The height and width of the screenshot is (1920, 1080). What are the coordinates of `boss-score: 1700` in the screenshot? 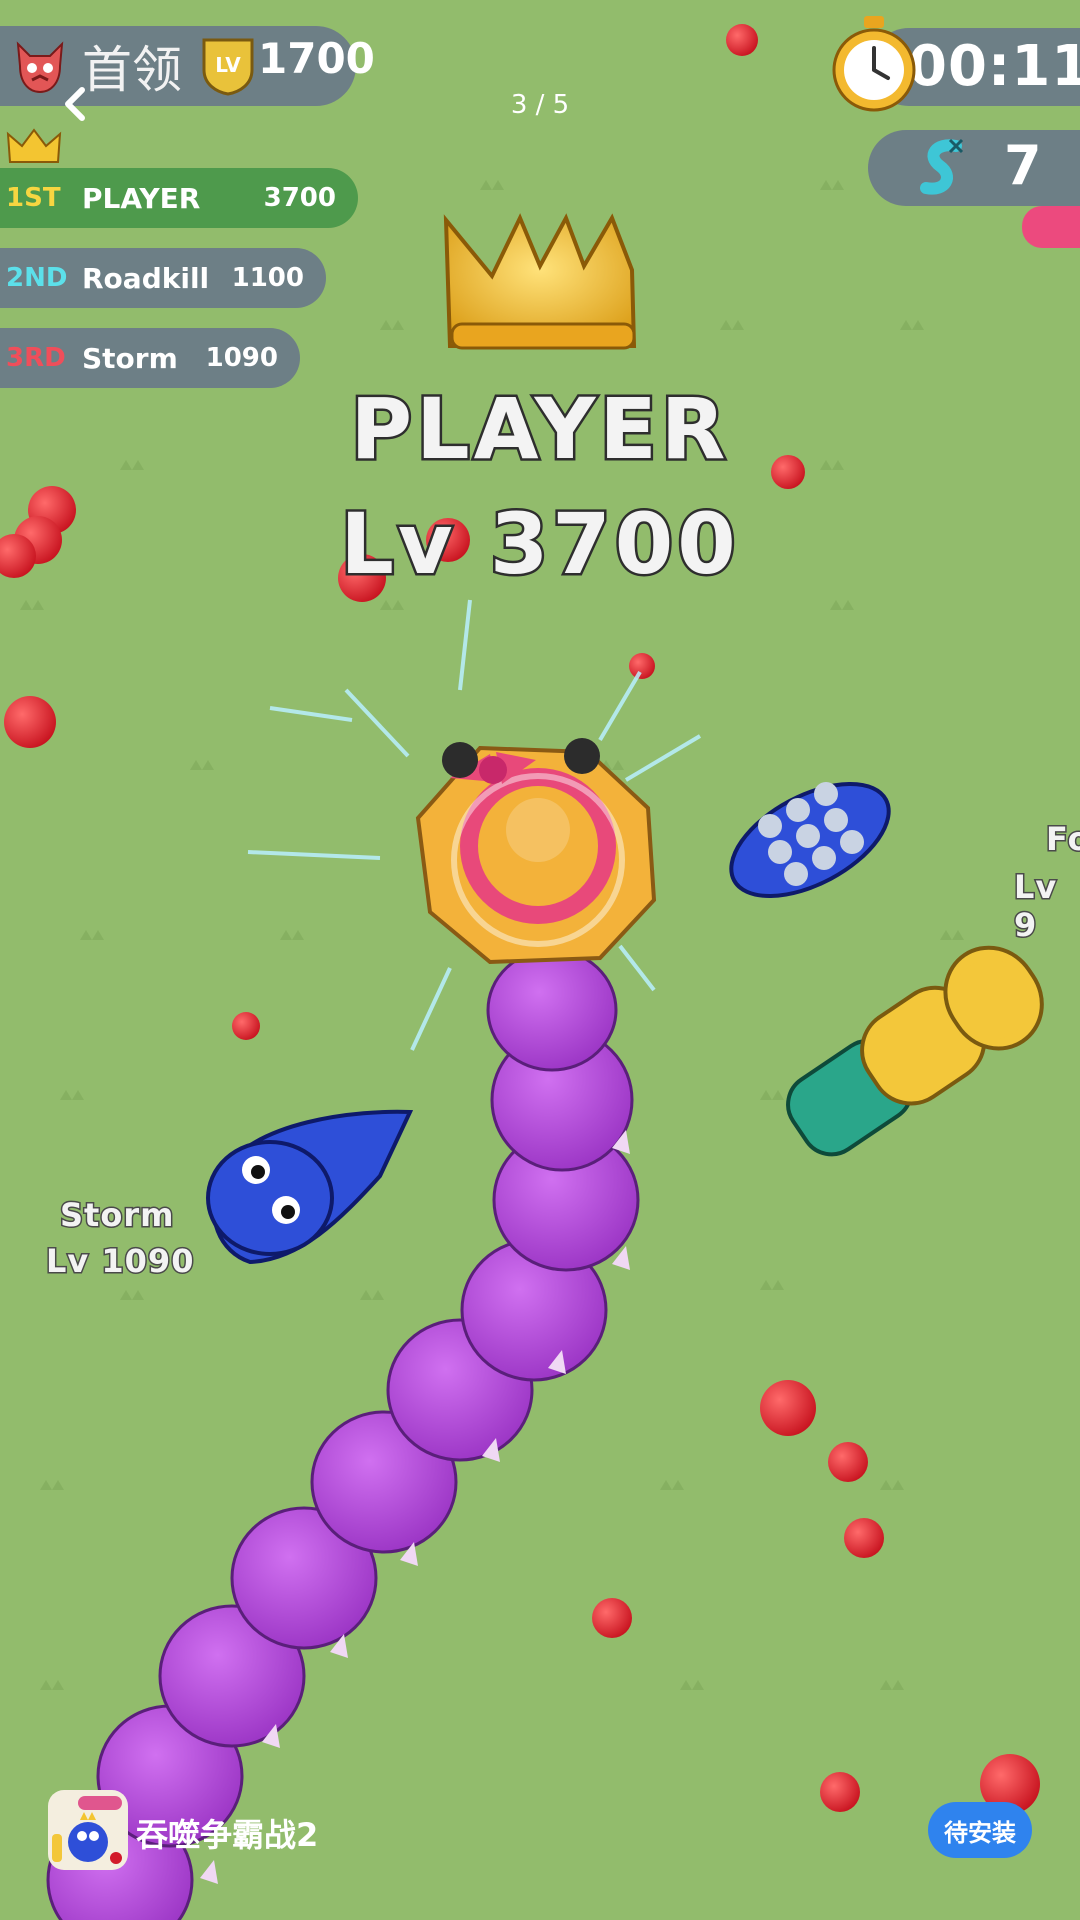 It's located at (316, 58).